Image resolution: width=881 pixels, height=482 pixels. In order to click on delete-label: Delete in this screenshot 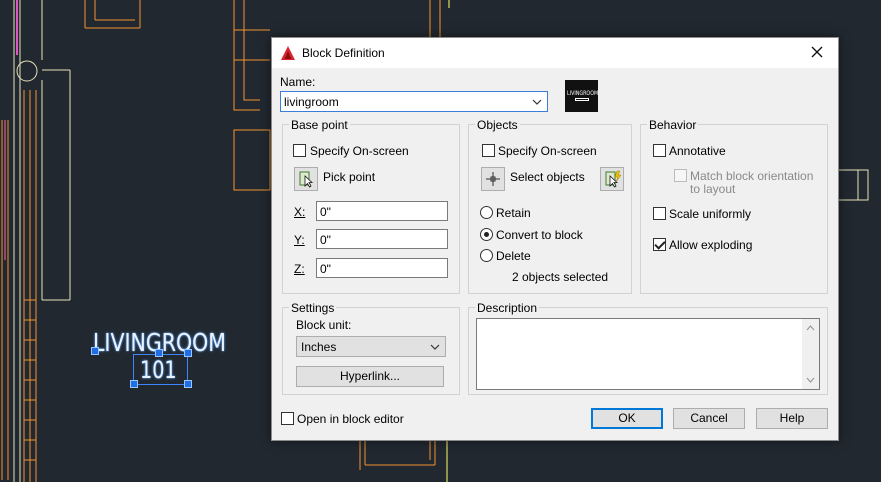, I will do `click(513, 256)`.